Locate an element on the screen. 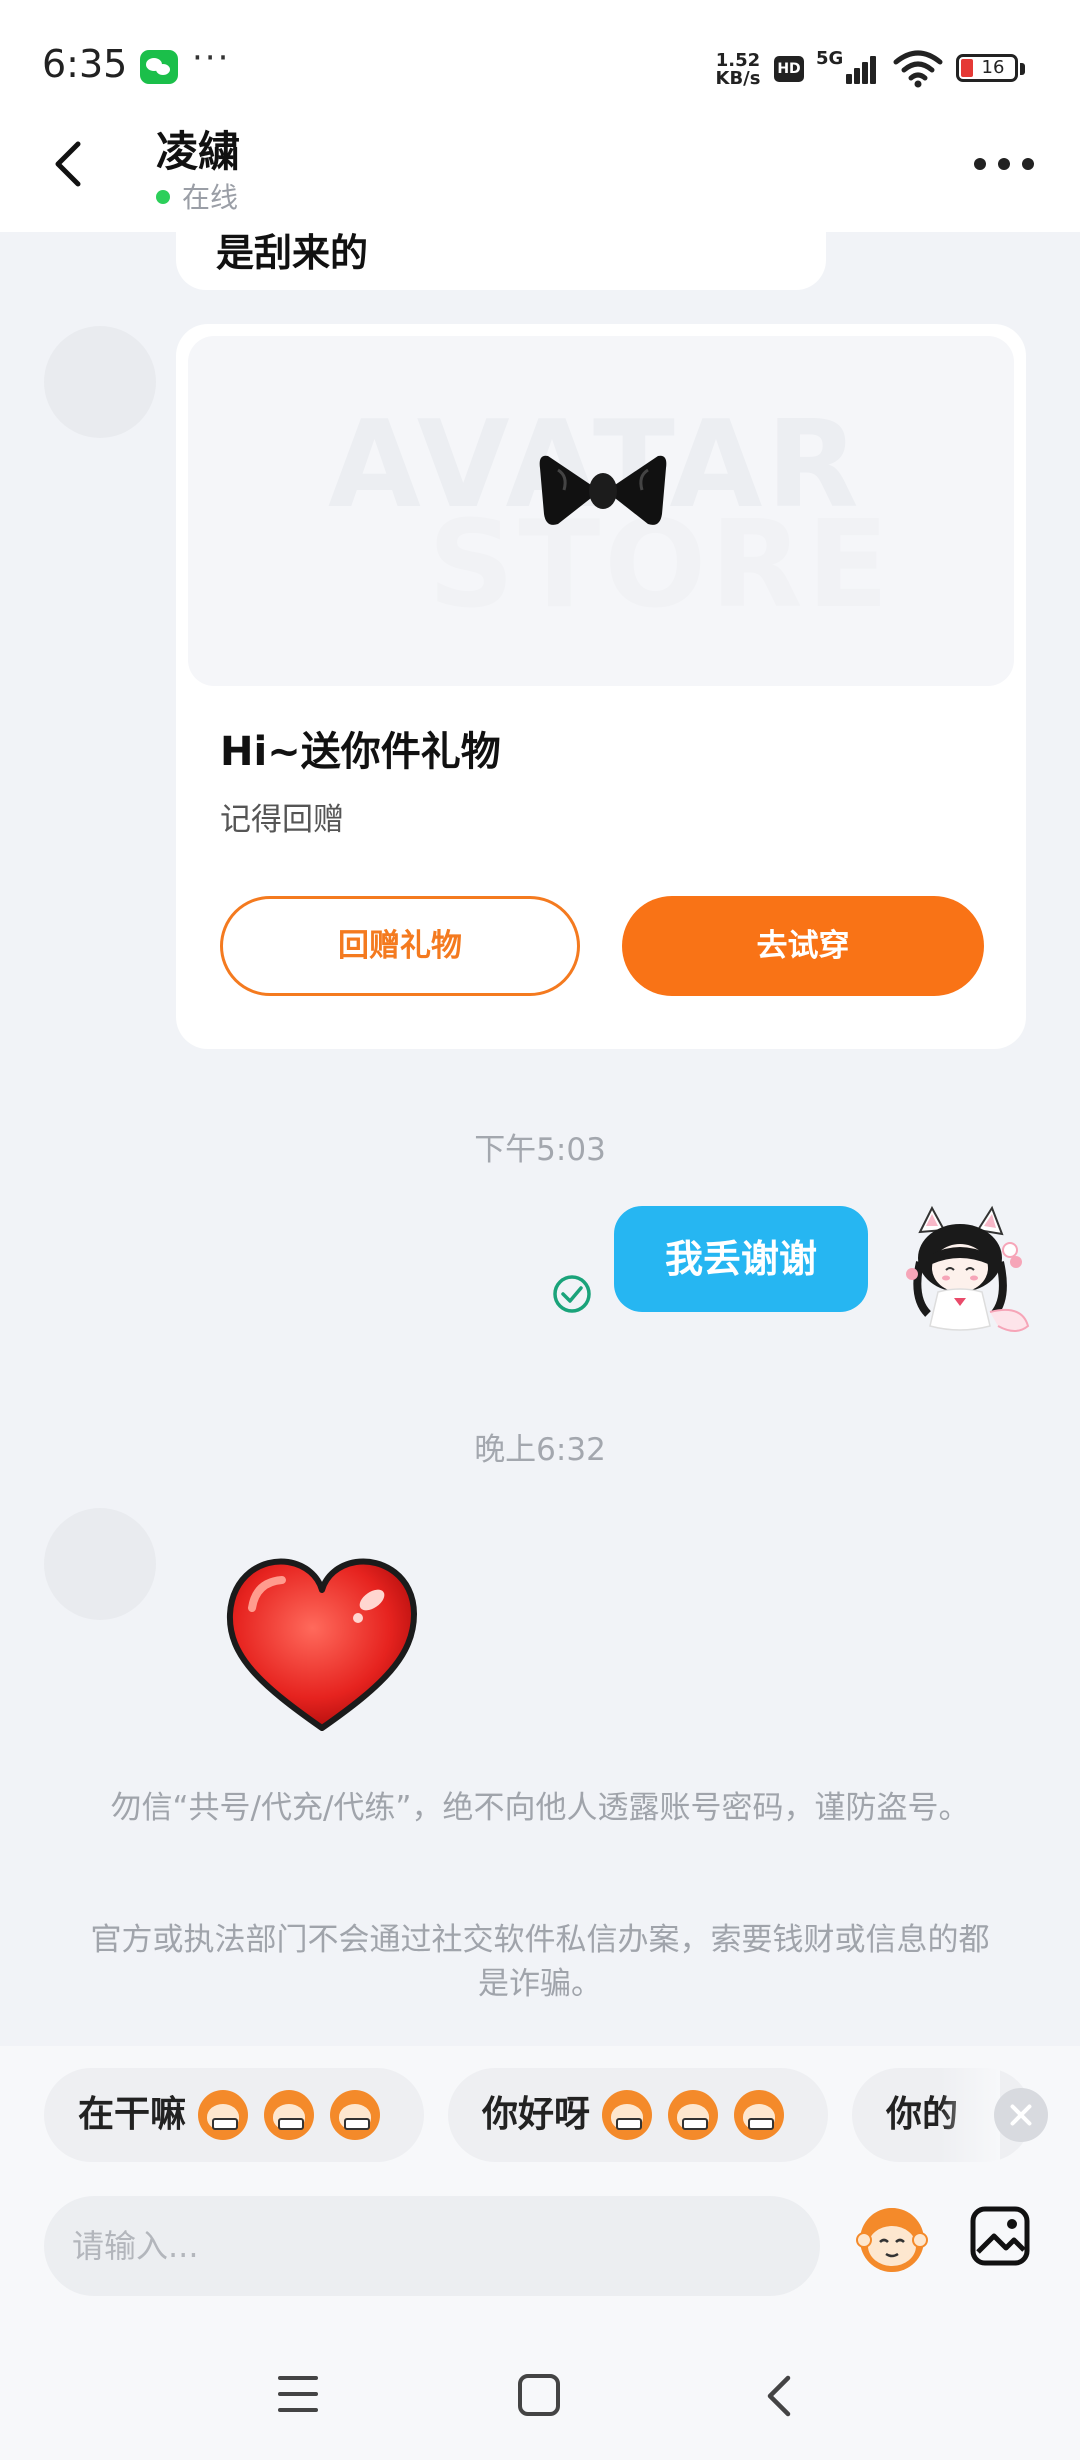 The image size is (1080, 2460). message-timestamp: 下午5:03 is located at coordinates (540, 1150).